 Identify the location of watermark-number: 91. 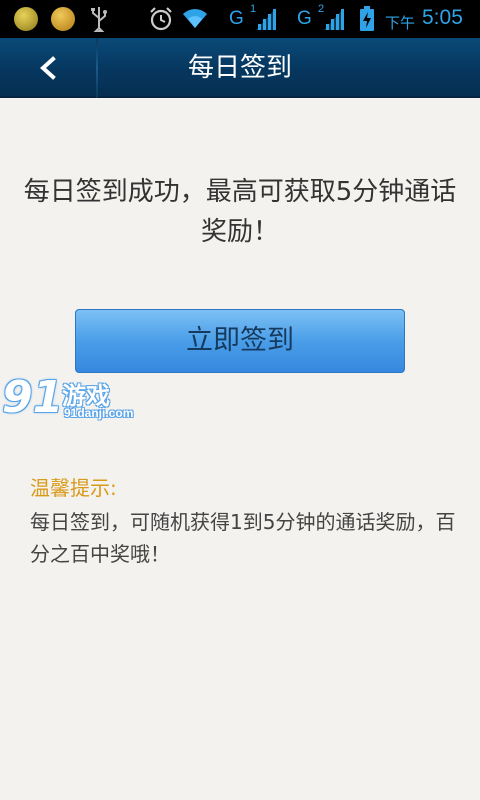
(33, 397).